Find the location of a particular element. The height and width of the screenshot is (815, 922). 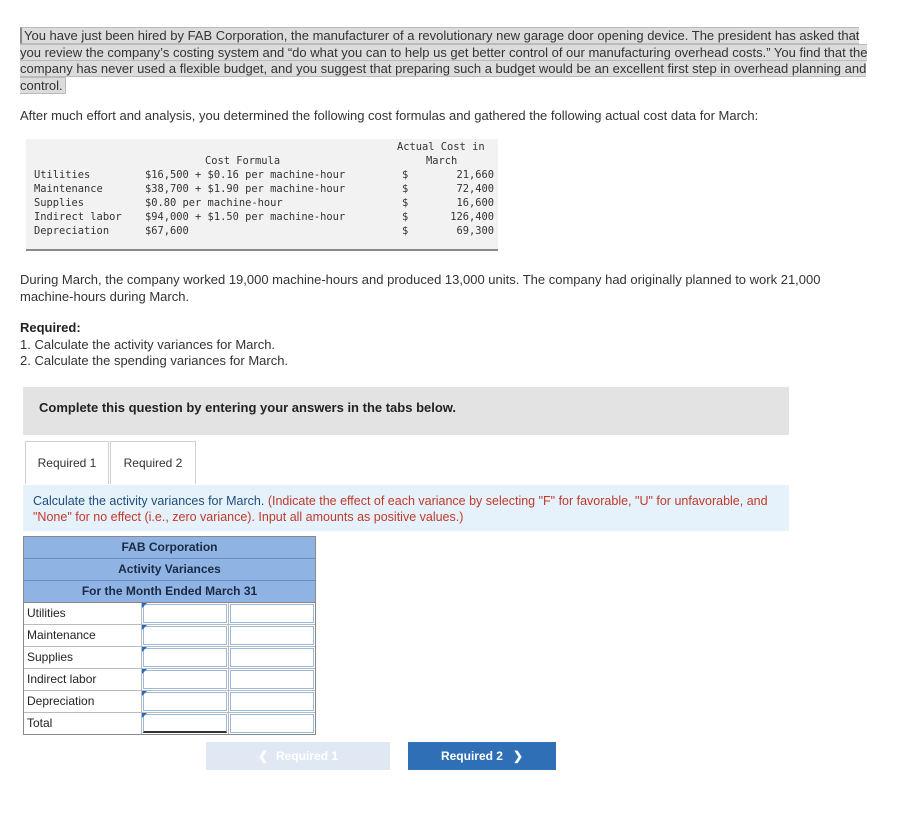

cost-row-actual: 126,400 is located at coordinates (472, 217).